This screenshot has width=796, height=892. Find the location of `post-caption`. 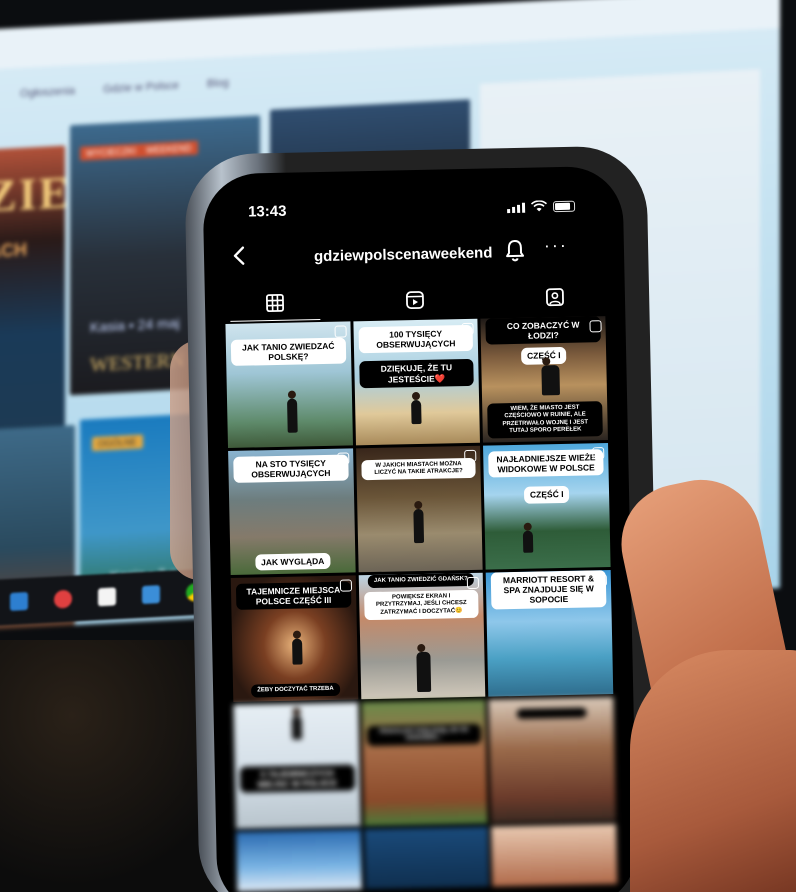

post-caption is located at coordinates (551, 713).